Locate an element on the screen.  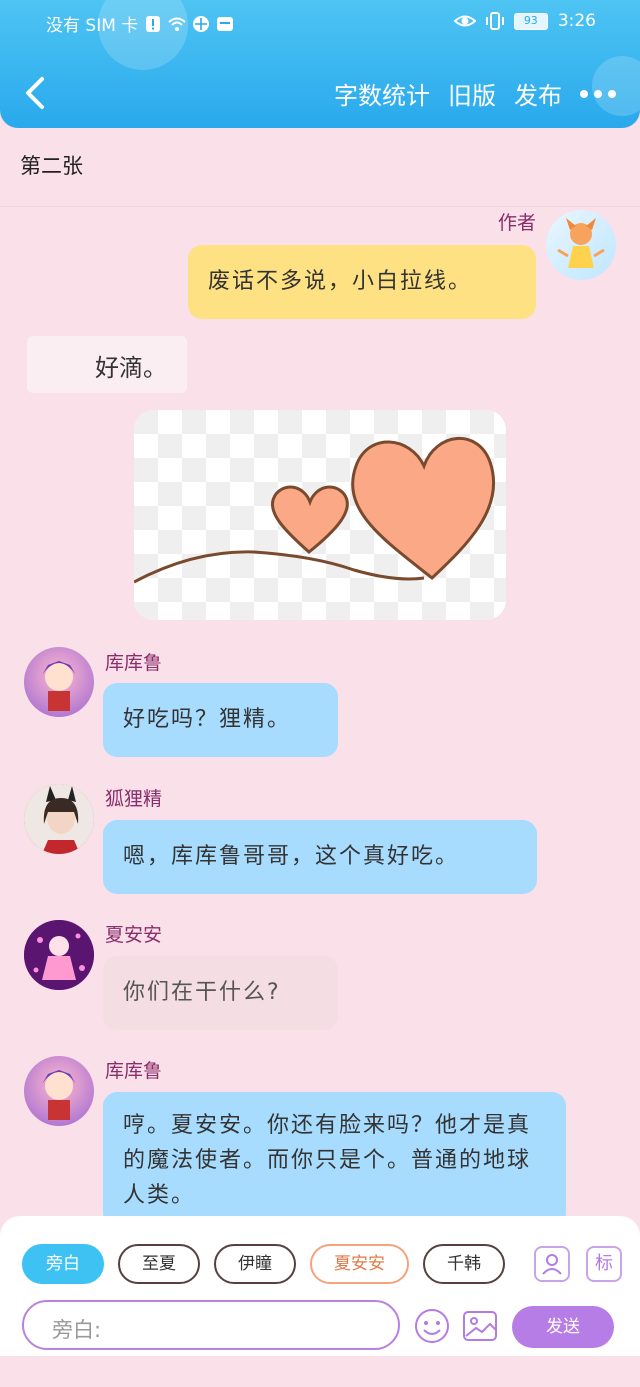
narration-text: 好滴。 is located at coordinates (107, 364).